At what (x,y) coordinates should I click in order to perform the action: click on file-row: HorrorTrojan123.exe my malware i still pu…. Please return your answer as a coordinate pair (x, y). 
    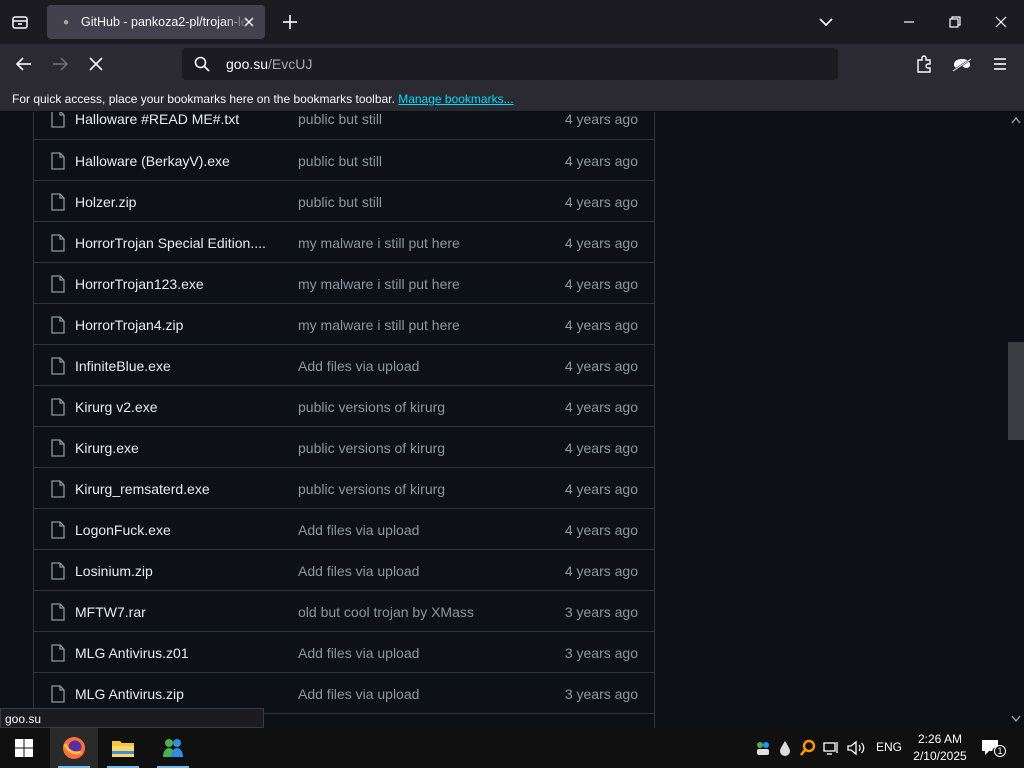
    Looking at the image, I should click on (344, 282).